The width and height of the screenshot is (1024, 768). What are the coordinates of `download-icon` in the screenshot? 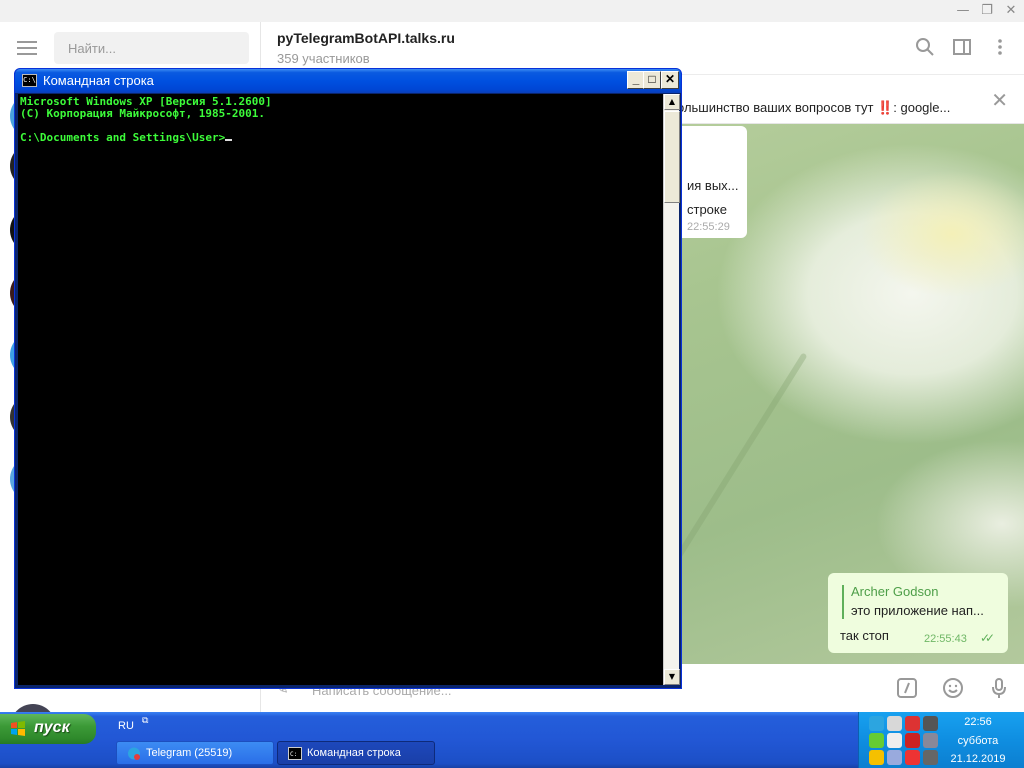 It's located at (876, 740).